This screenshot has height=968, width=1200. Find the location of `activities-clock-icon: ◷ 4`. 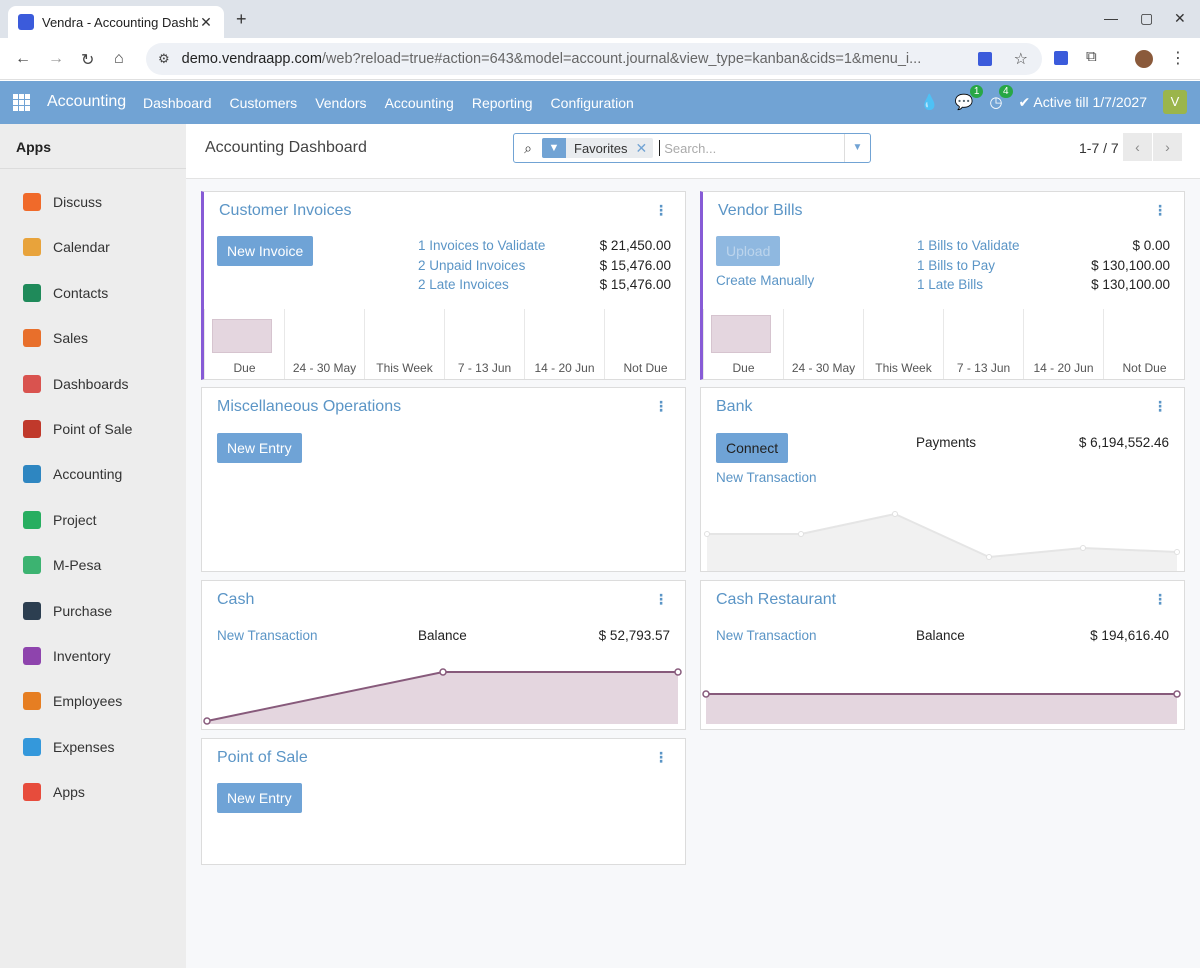

activities-clock-icon: ◷ 4 is located at coordinates (1001, 98).